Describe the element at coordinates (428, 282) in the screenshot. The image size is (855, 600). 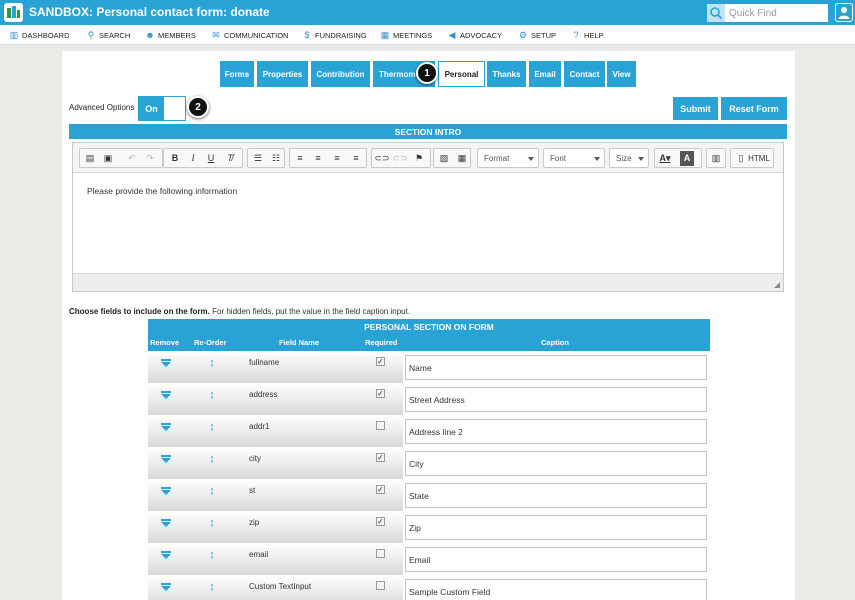
I see `editor-status-bar` at that location.